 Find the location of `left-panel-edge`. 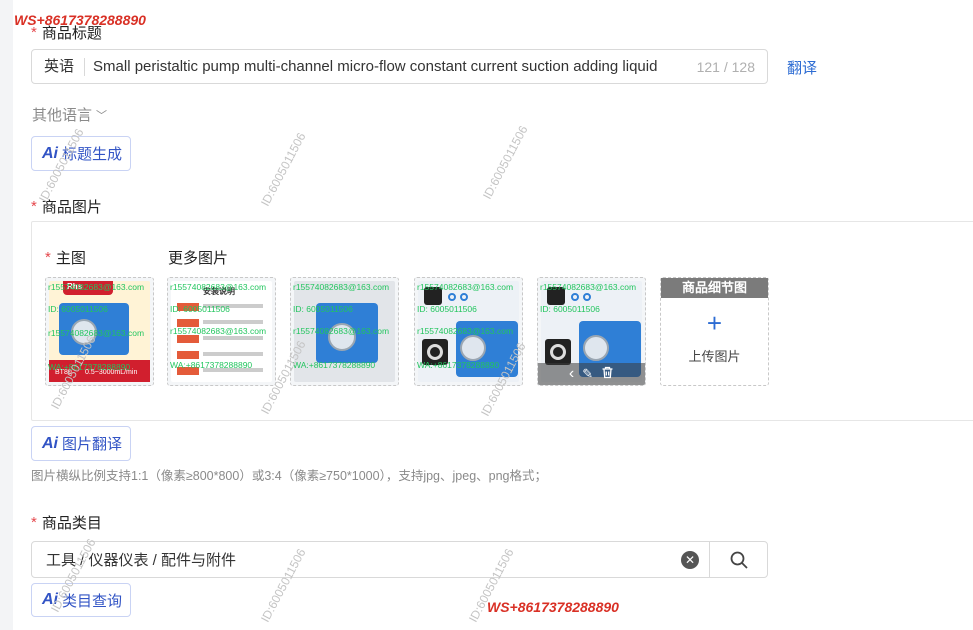

left-panel-edge is located at coordinates (6, 315).